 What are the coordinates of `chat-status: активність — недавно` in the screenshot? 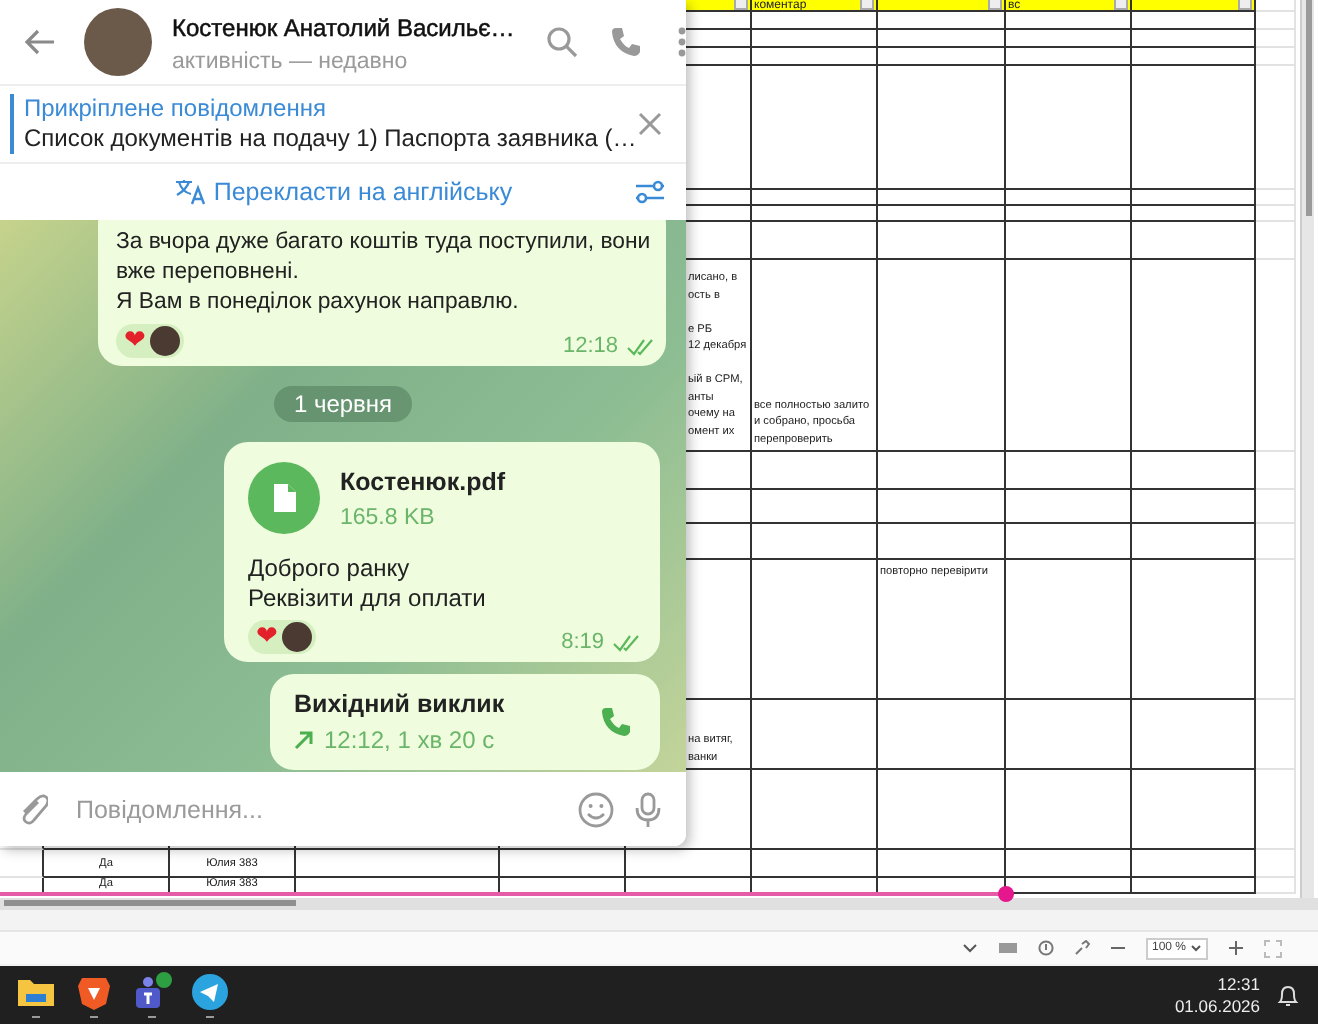 It's located at (291, 61).